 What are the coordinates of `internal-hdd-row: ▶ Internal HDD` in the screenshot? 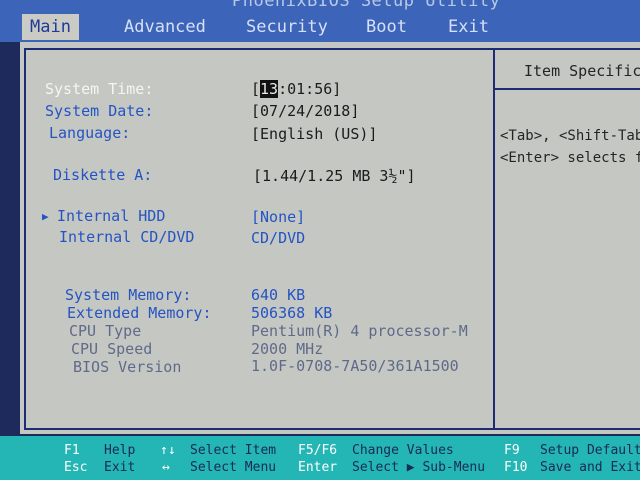 It's located at (104, 216).